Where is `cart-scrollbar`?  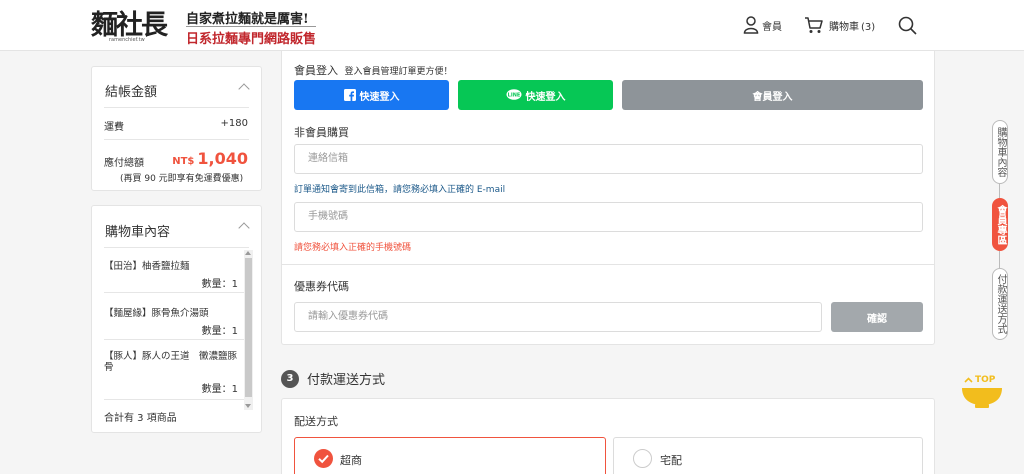
cart-scrollbar is located at coordinates (248, 330).